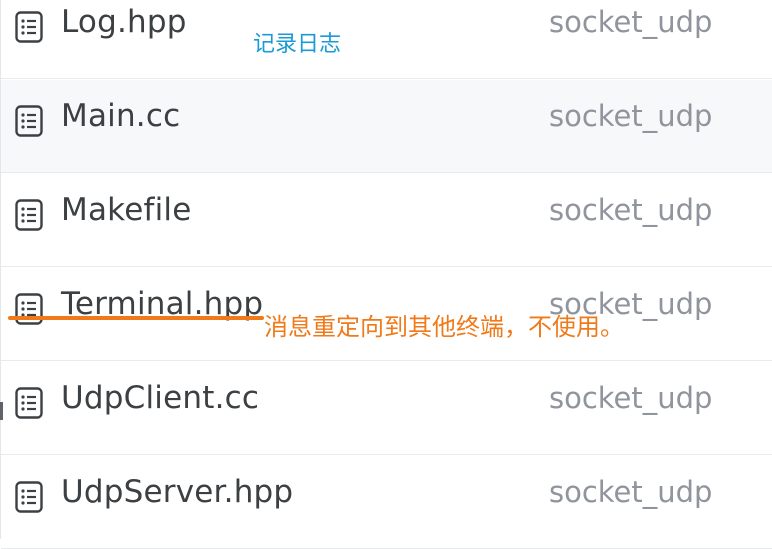  What do you see at coordinates (126, 210) in the screenshot?
I see `file-name: Makefile` at bounding box center [126, 210].